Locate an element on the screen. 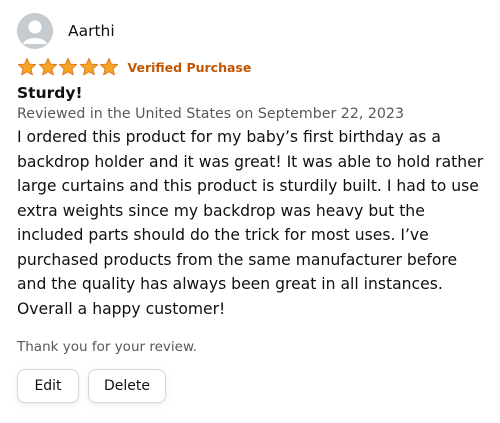  delete-button: Delete is located at coordinates (127, 386).